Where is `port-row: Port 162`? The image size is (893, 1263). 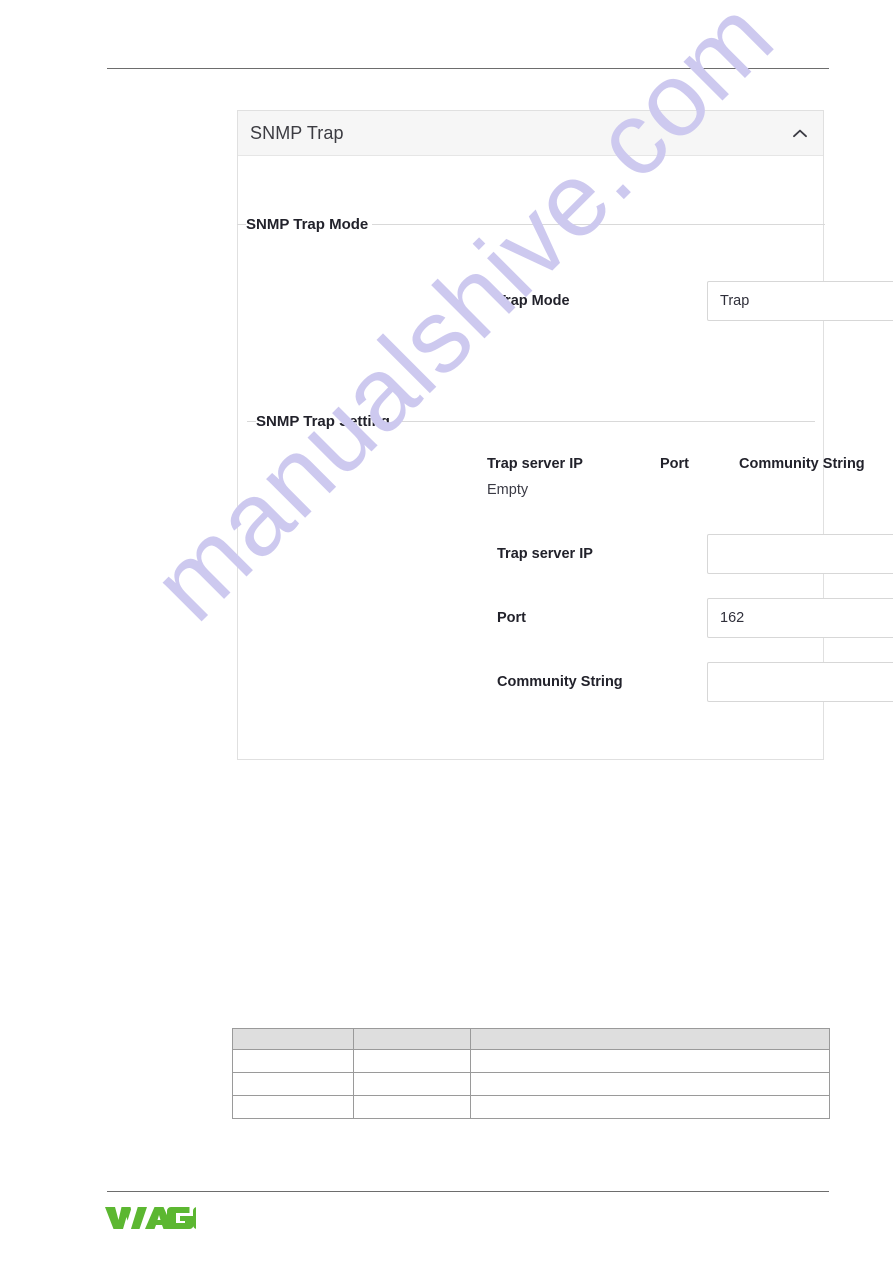
port-row: Port 162 is located at coordinates (565, 618).